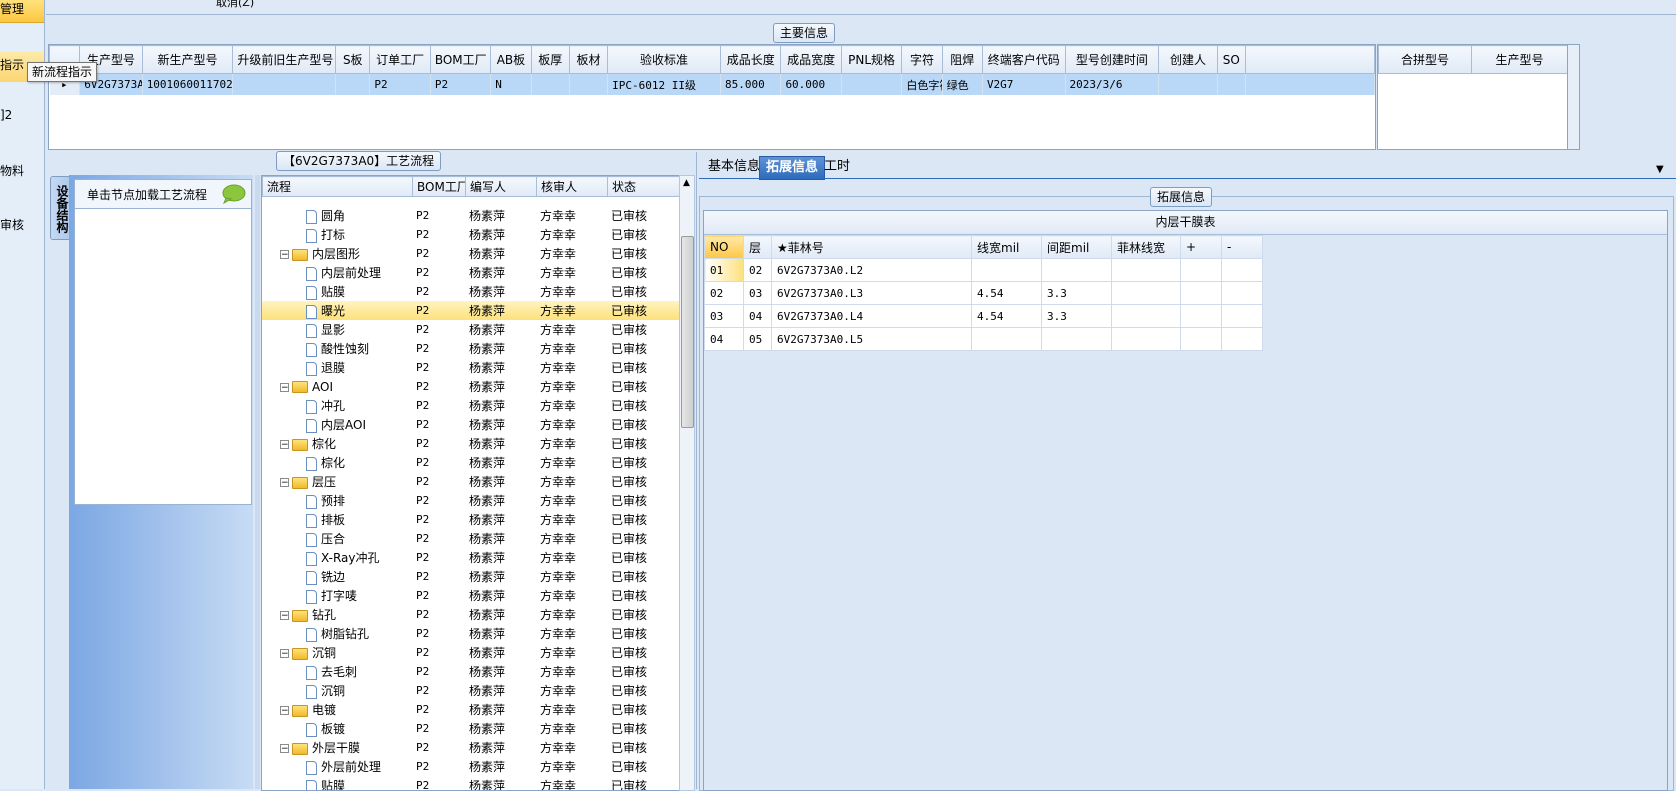 The image size is (1676, 791). Describe the element at coordinates (337, 234) in the screenshot. I see `tree-node: 打标` at that location.